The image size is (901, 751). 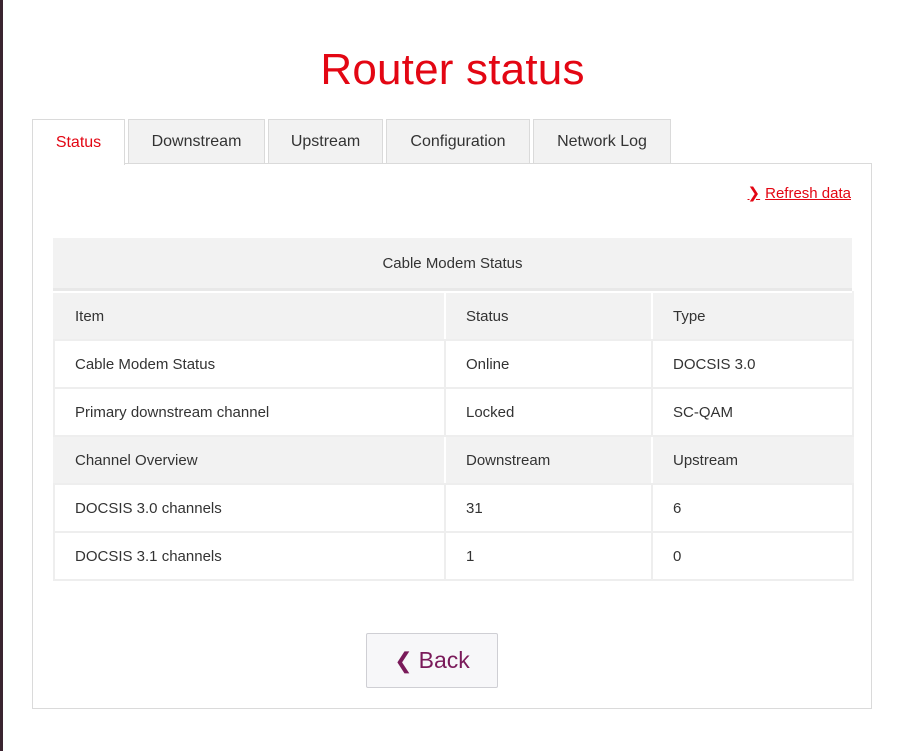 I want to click on channel-overview-header-row: Channel Overview Downstream Upstream, so click(x=453, y=460).